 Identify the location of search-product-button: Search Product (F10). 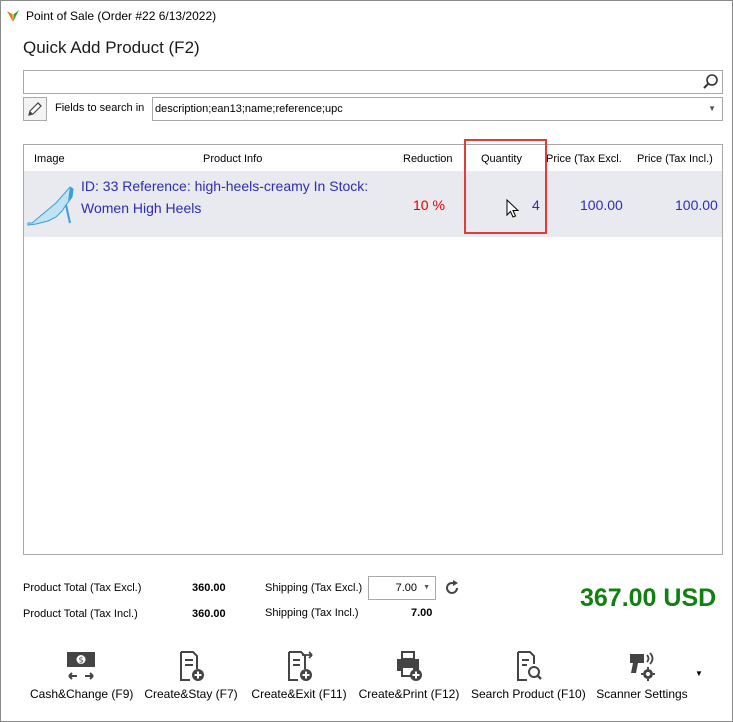
(528, 675).